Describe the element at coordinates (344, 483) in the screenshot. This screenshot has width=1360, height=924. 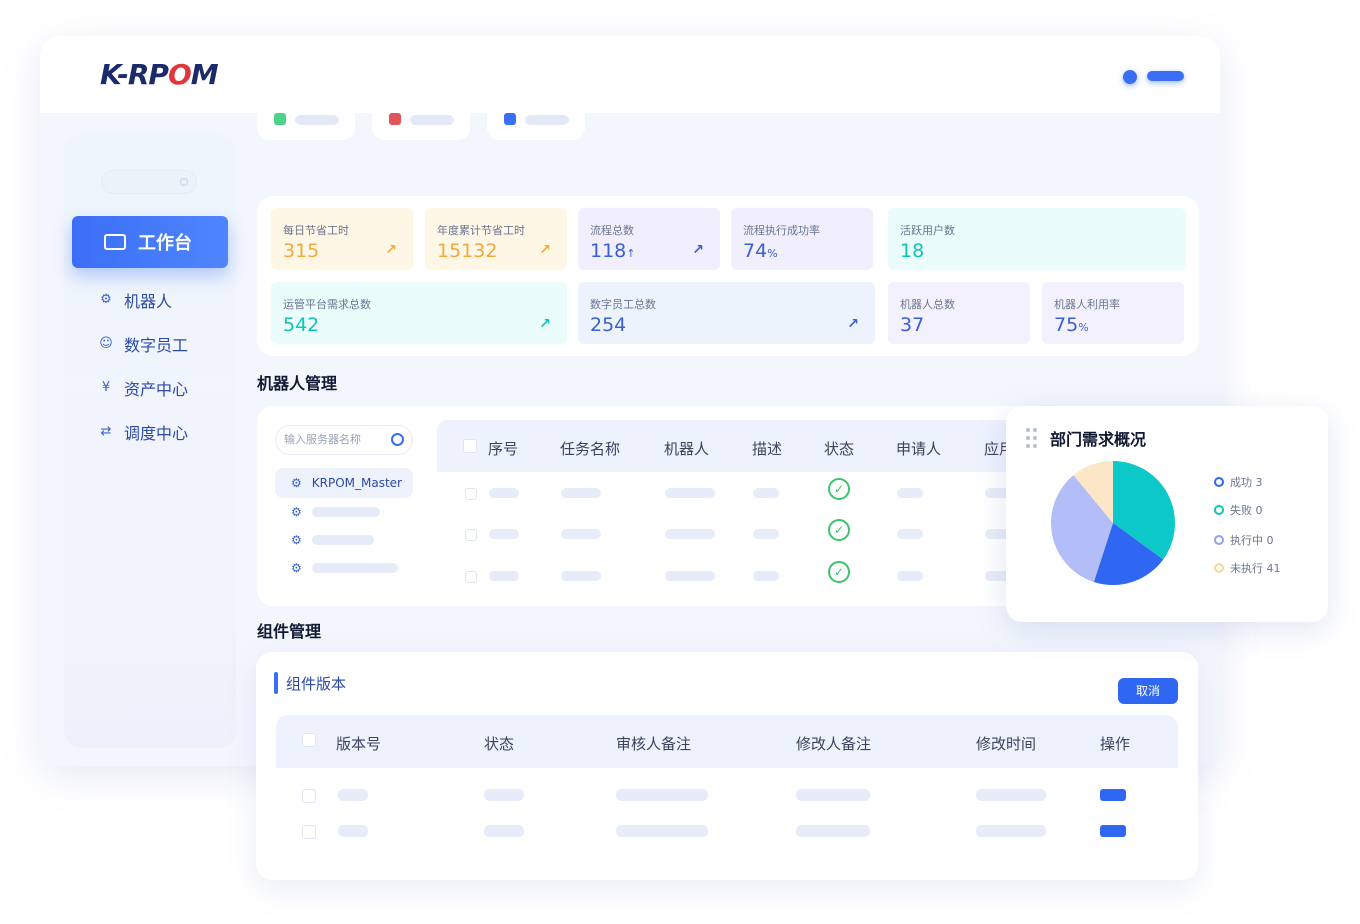
I see `server-list-item-active: ⚙ KRPOM_Master` at that location.